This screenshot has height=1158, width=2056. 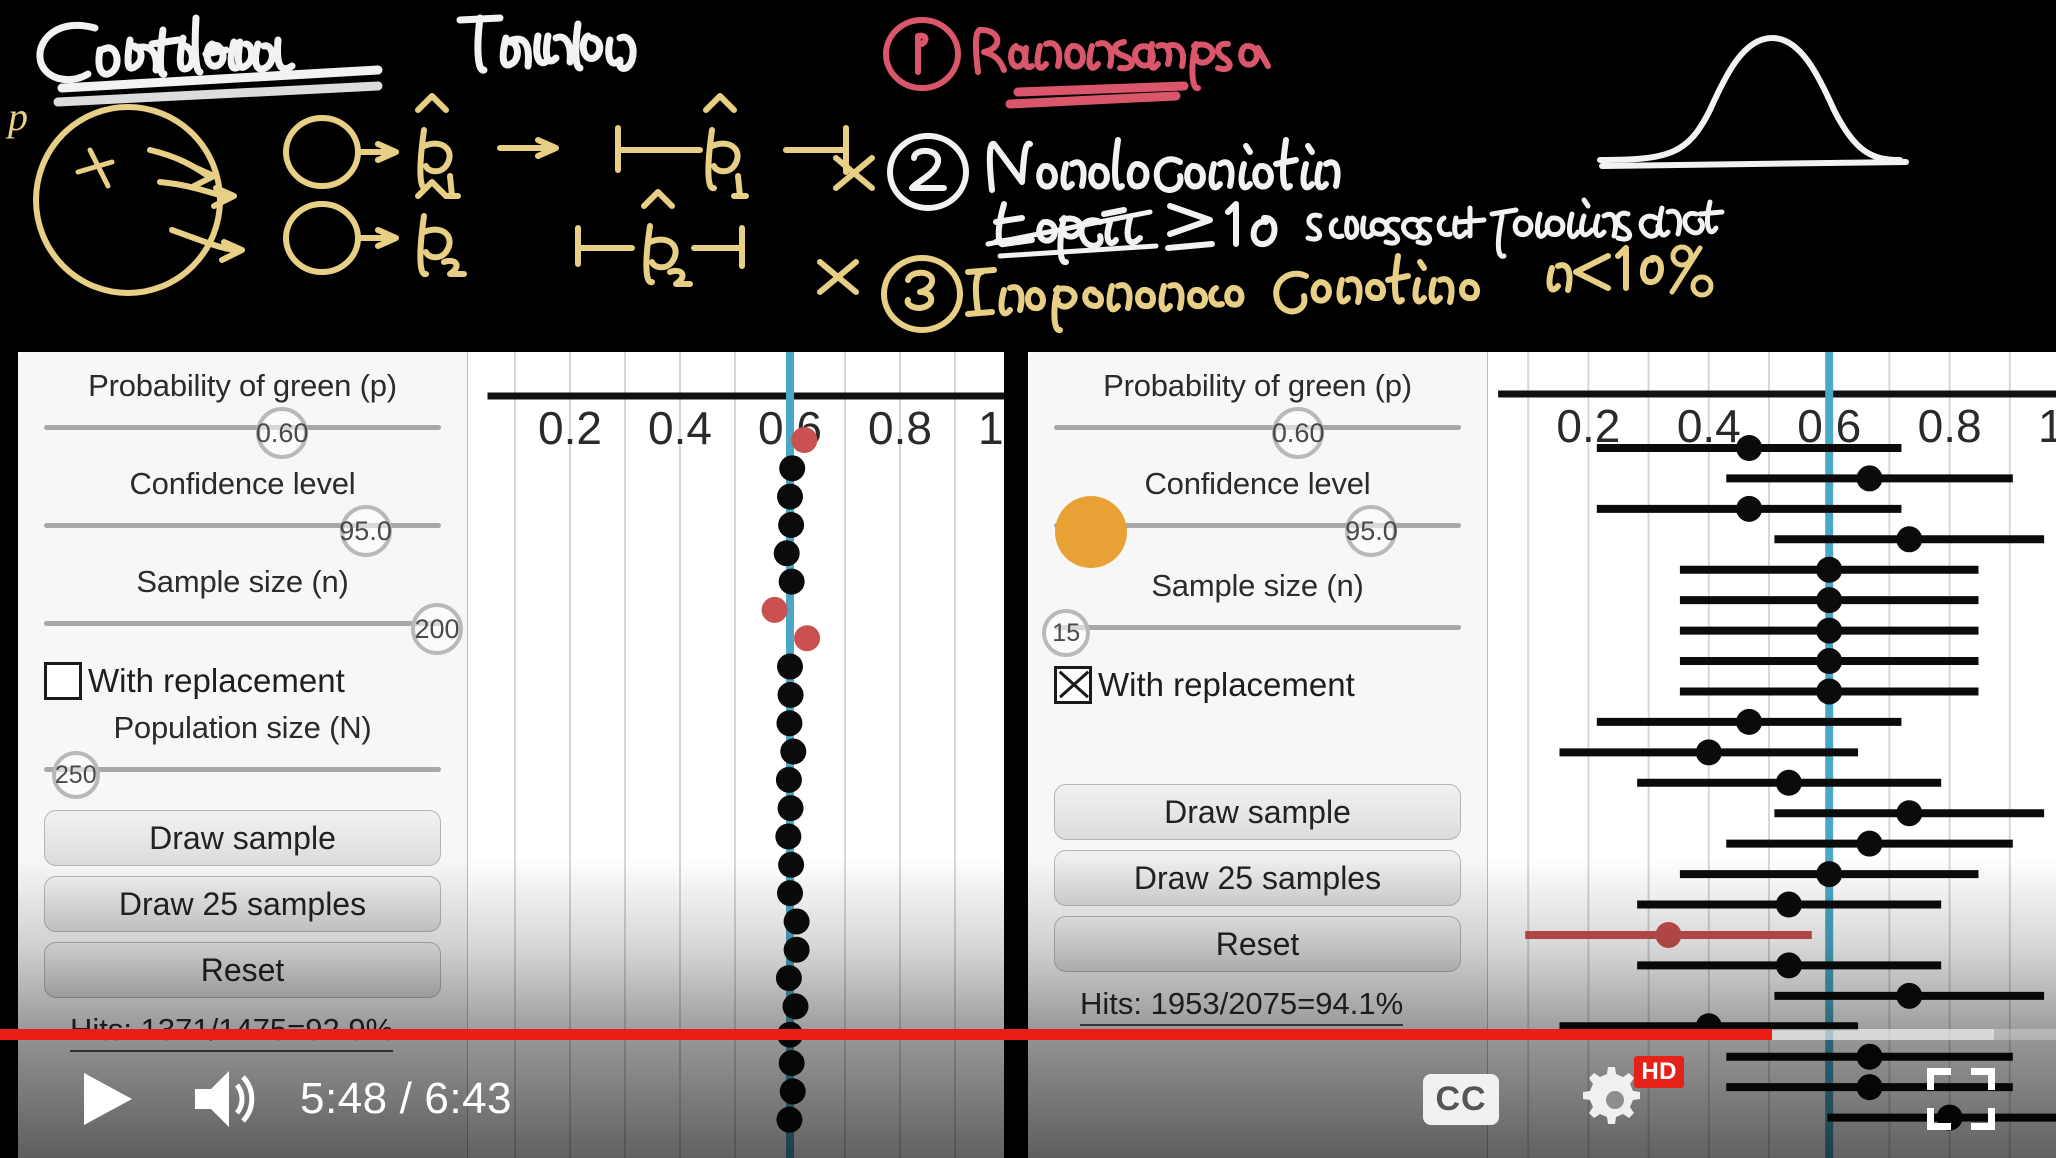 I want to click on left-reset-button: Reset, so click(x=242, y=970).